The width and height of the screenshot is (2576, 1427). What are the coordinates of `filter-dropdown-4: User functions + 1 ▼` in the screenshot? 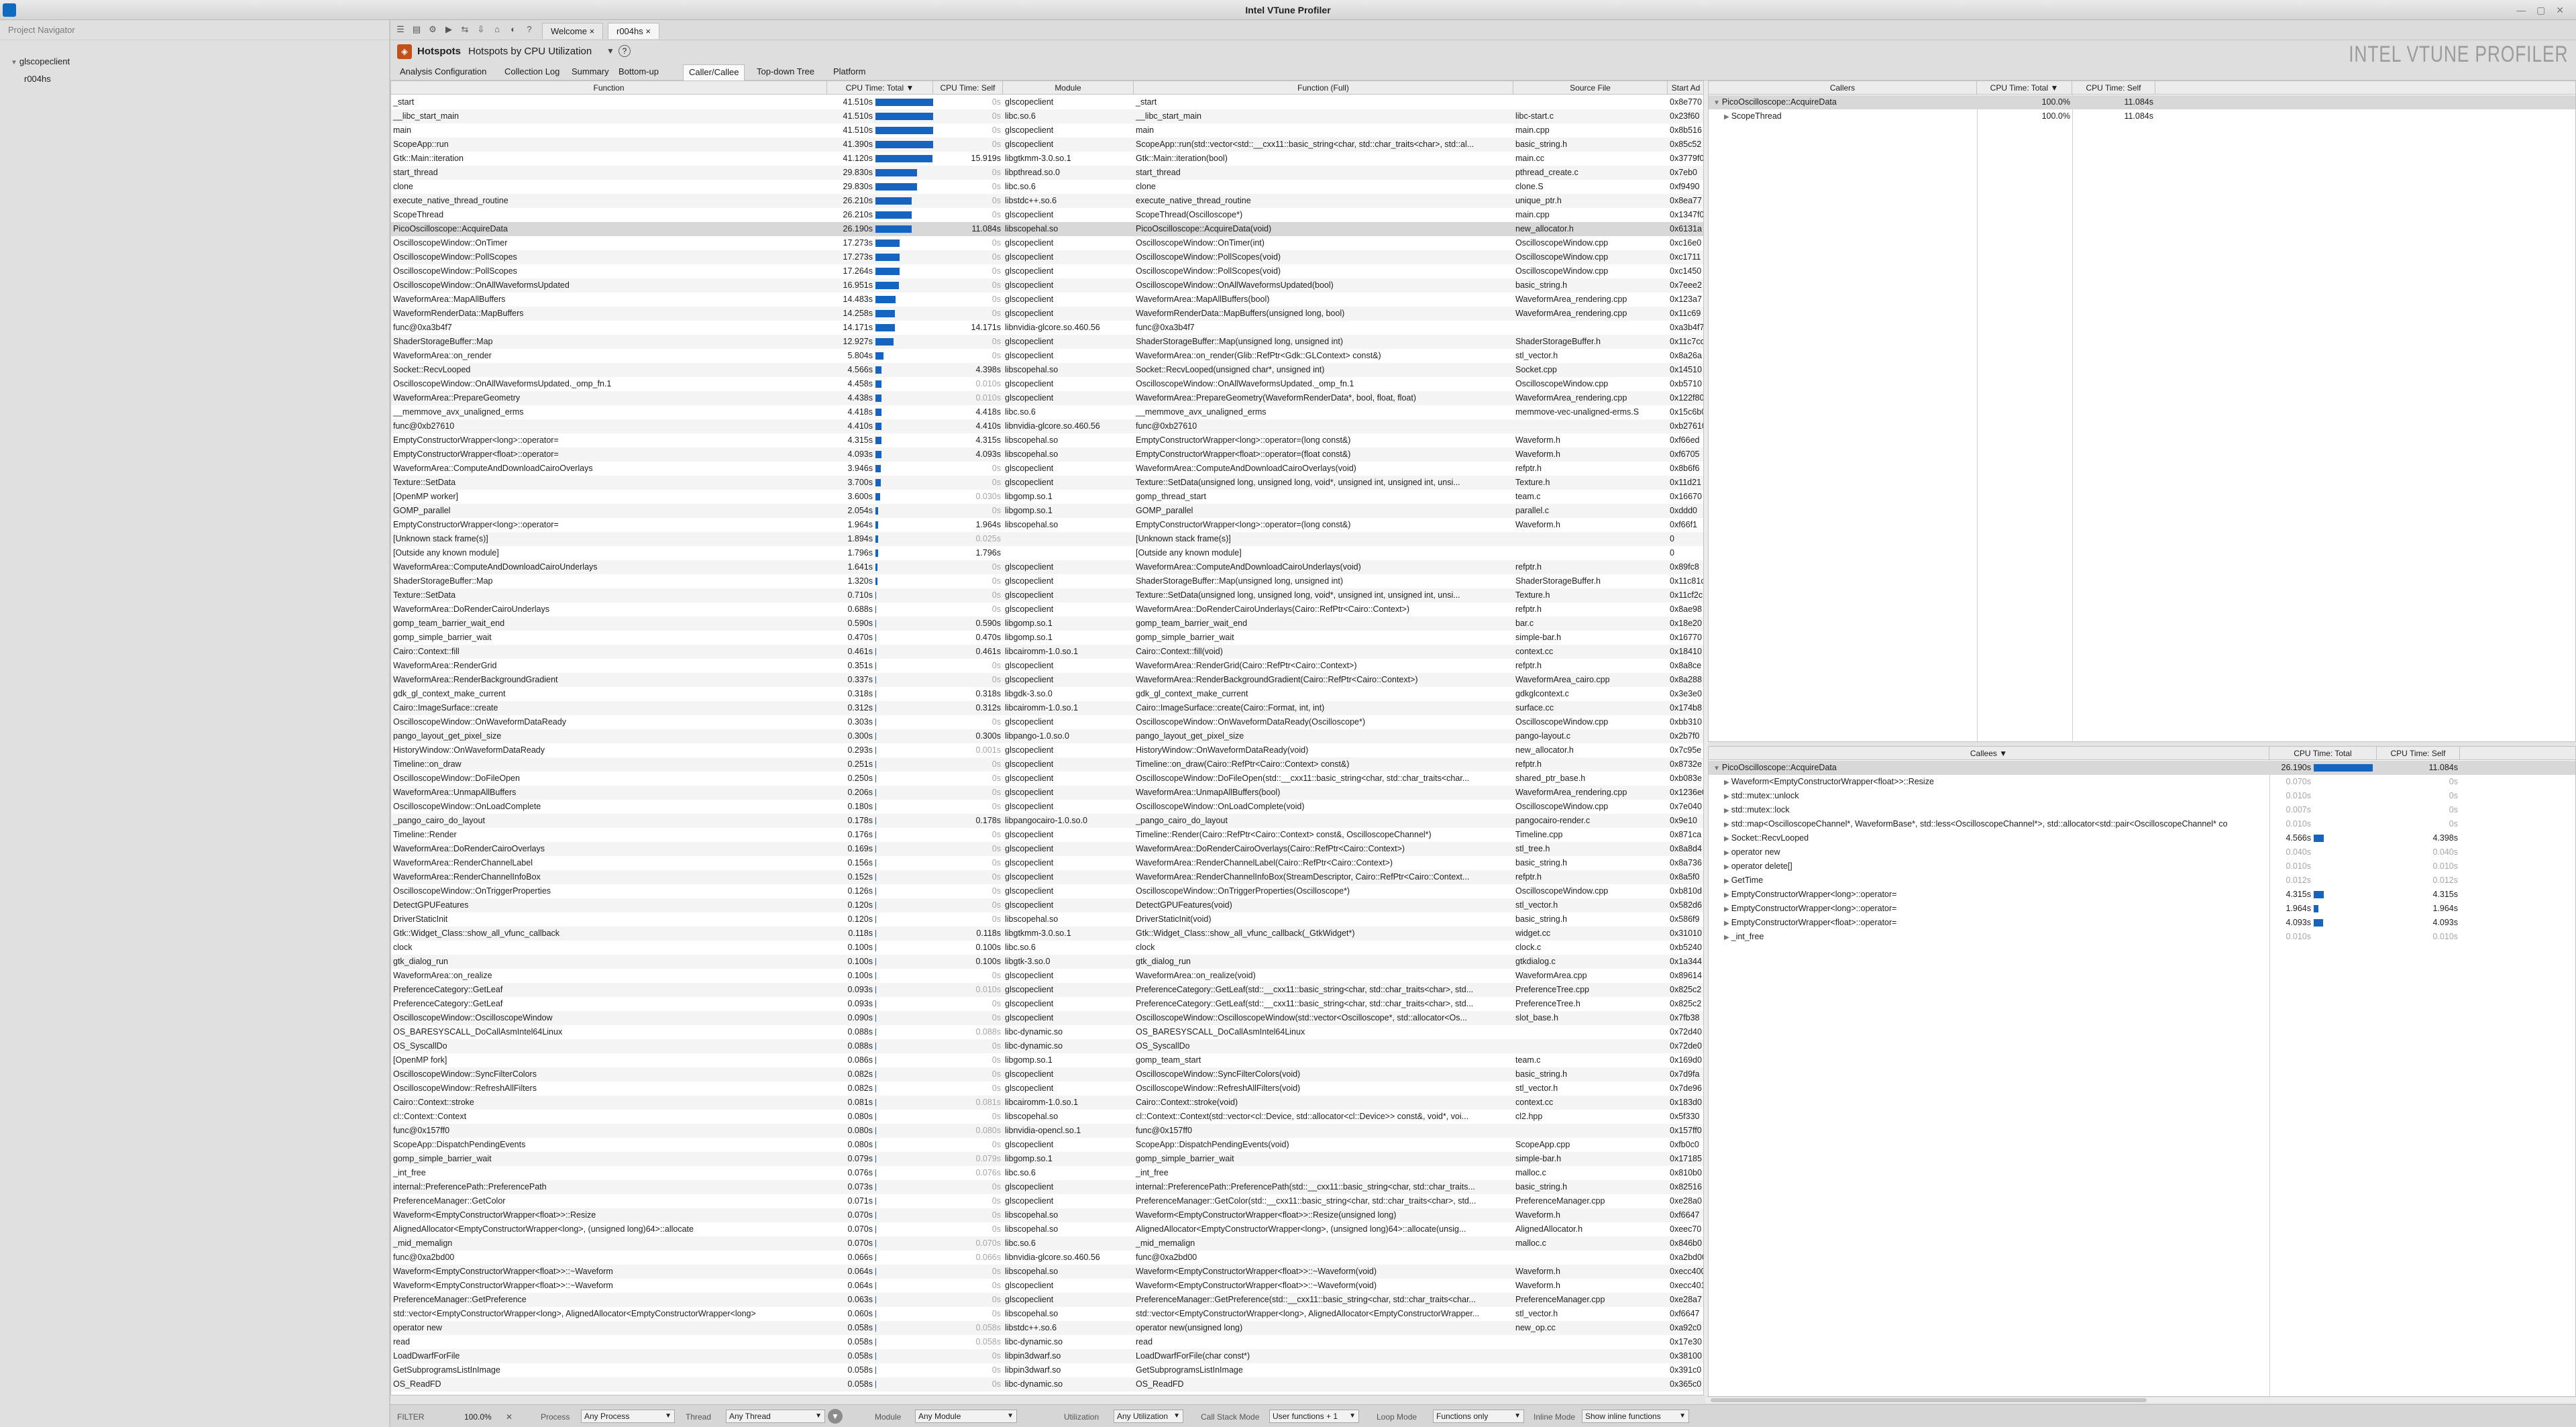 It's located at (1314, 1416).